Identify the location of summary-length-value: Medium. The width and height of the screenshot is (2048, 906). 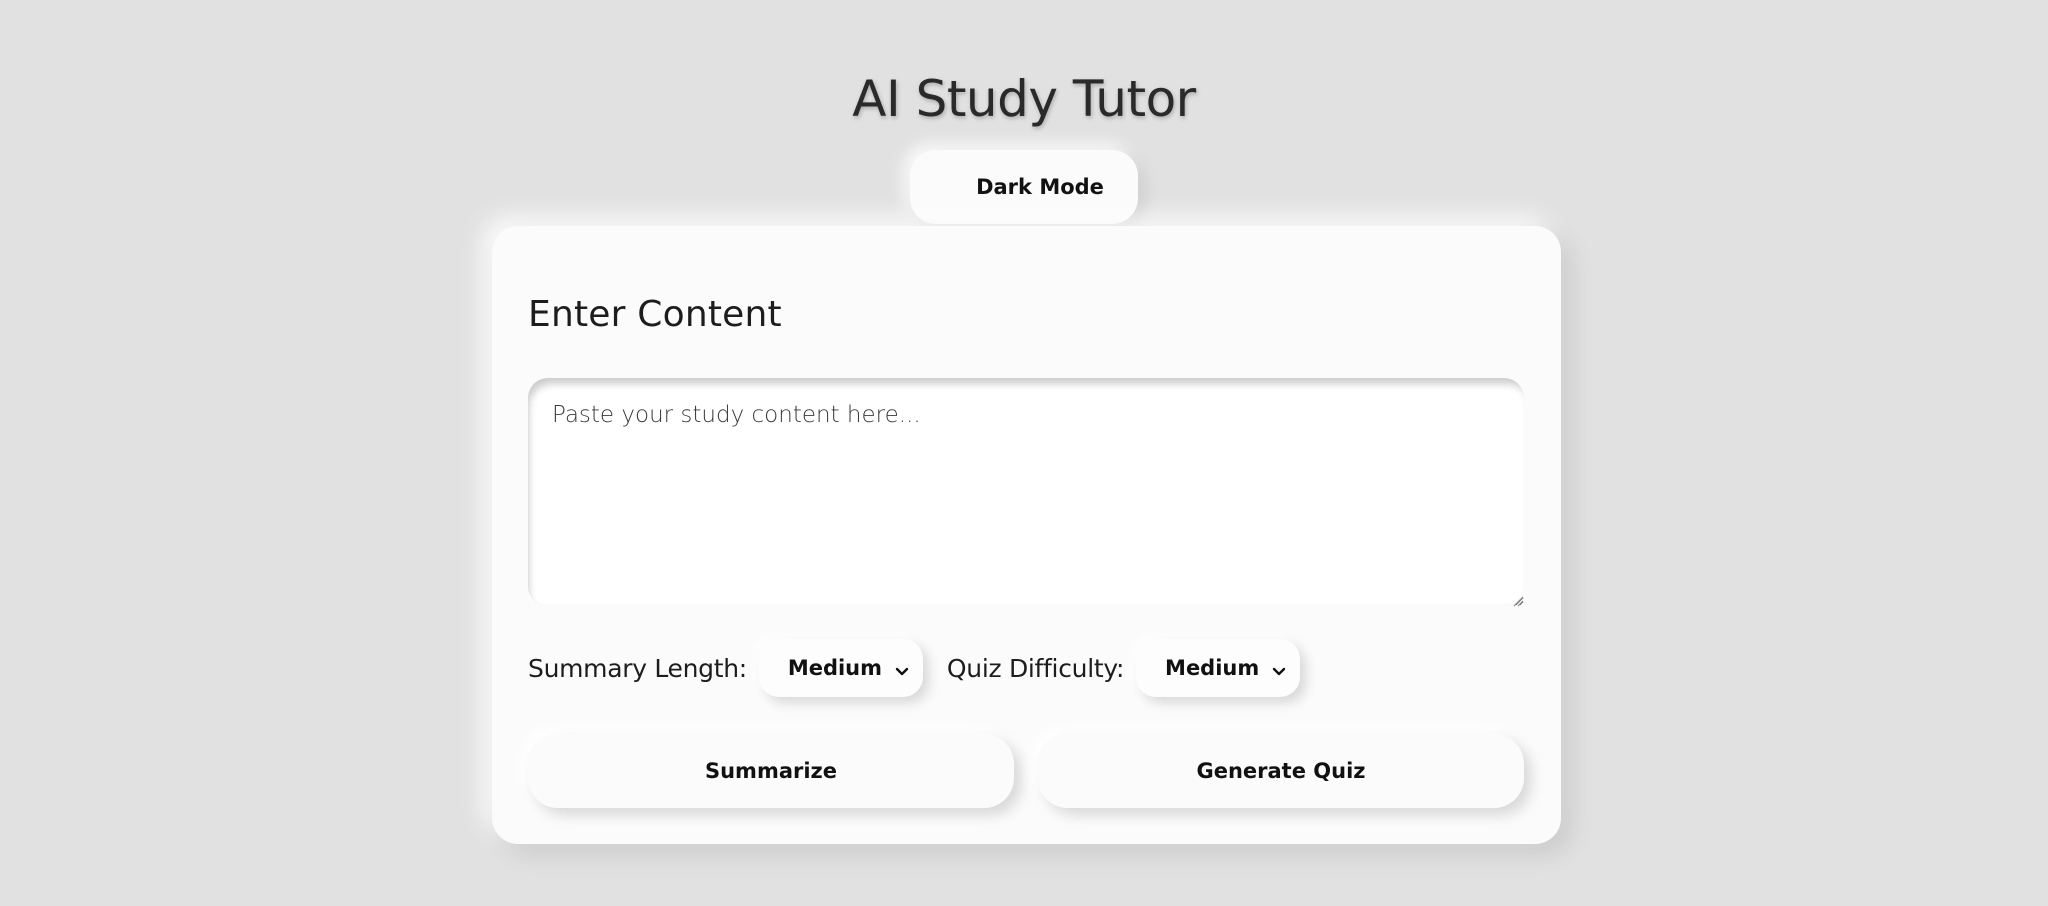
(835, 668).